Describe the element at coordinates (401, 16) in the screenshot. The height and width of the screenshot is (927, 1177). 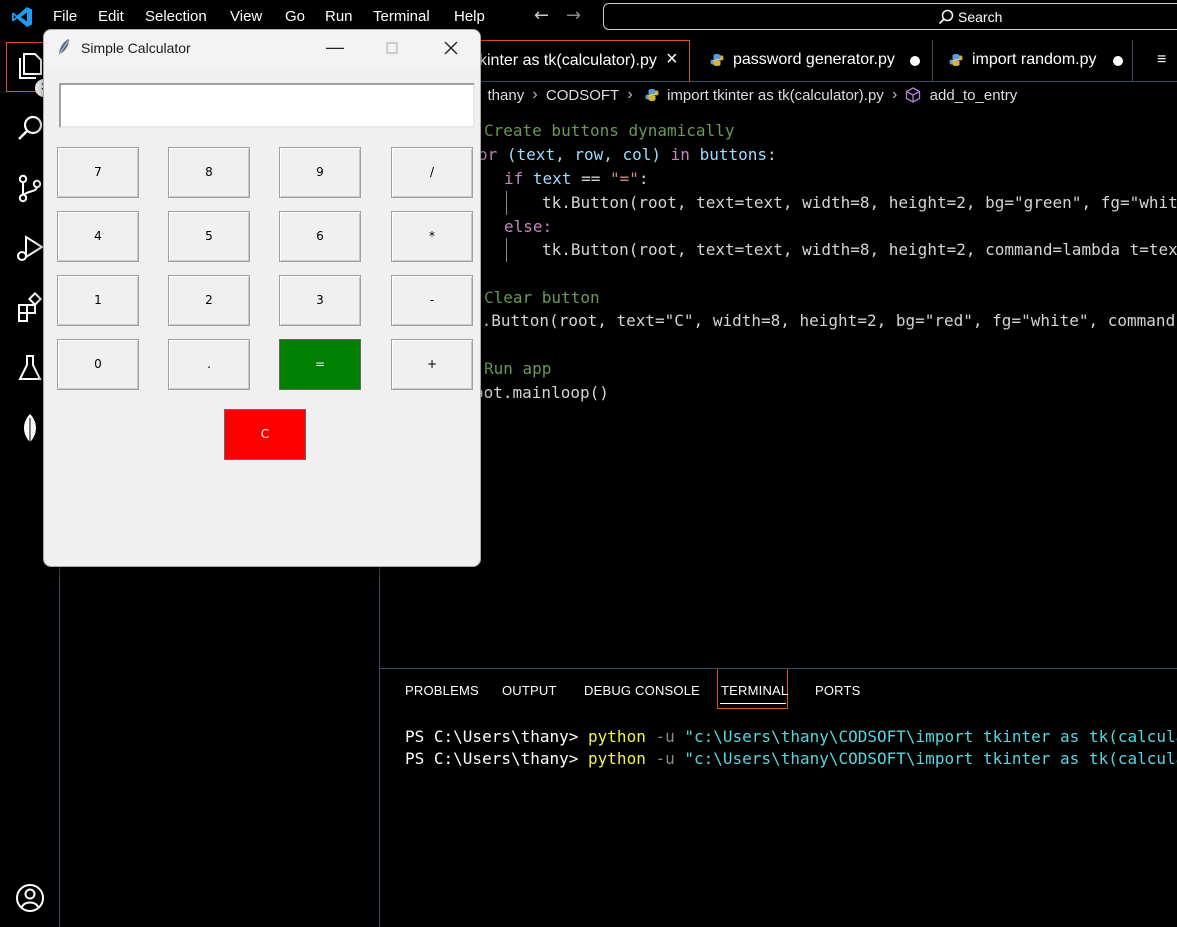
I see `menu-terminal: Terminal` at that location.